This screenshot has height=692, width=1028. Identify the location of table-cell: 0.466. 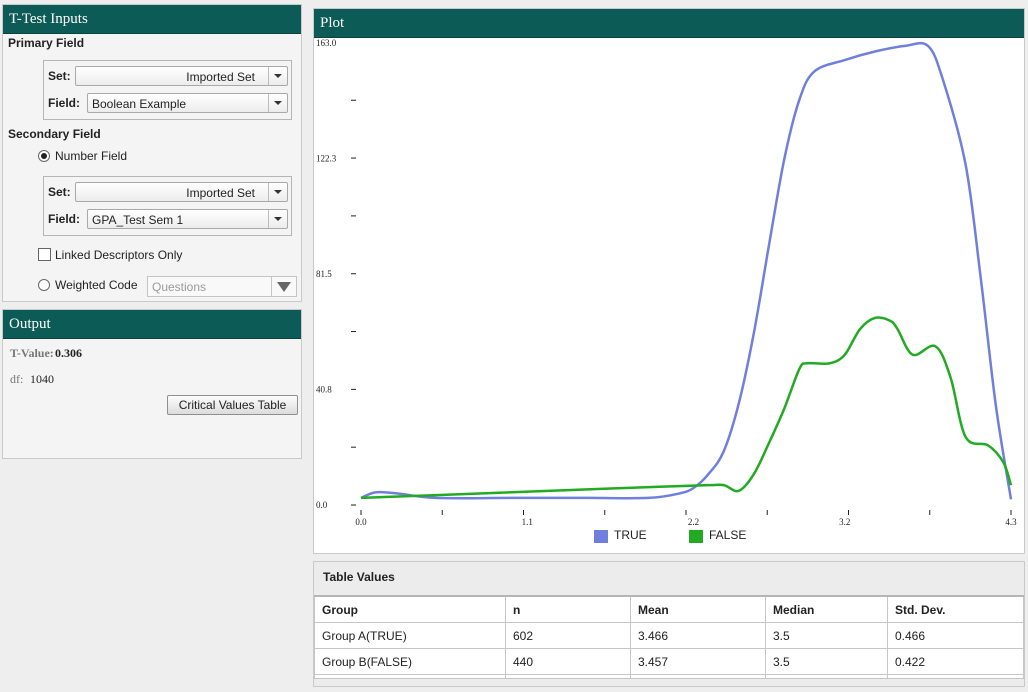
(955, 635).